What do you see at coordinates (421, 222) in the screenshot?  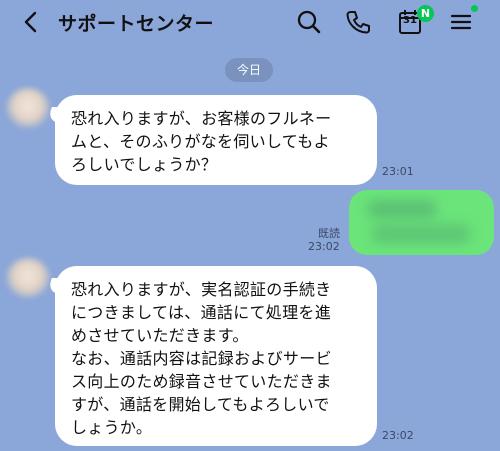 I see `outgoing-message-bubble` at bounding box center [421, 222].